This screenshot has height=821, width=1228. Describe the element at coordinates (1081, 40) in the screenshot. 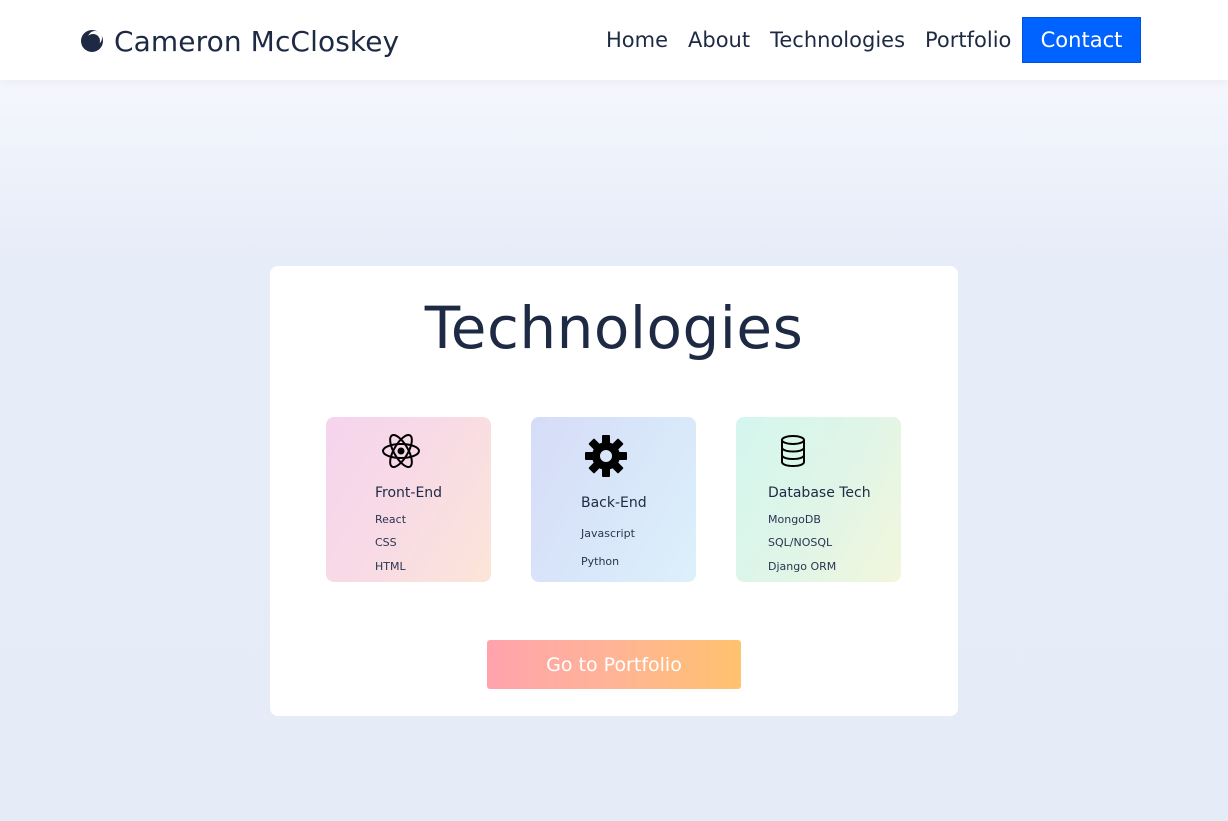

I see `contact-button: Contact` at that location.